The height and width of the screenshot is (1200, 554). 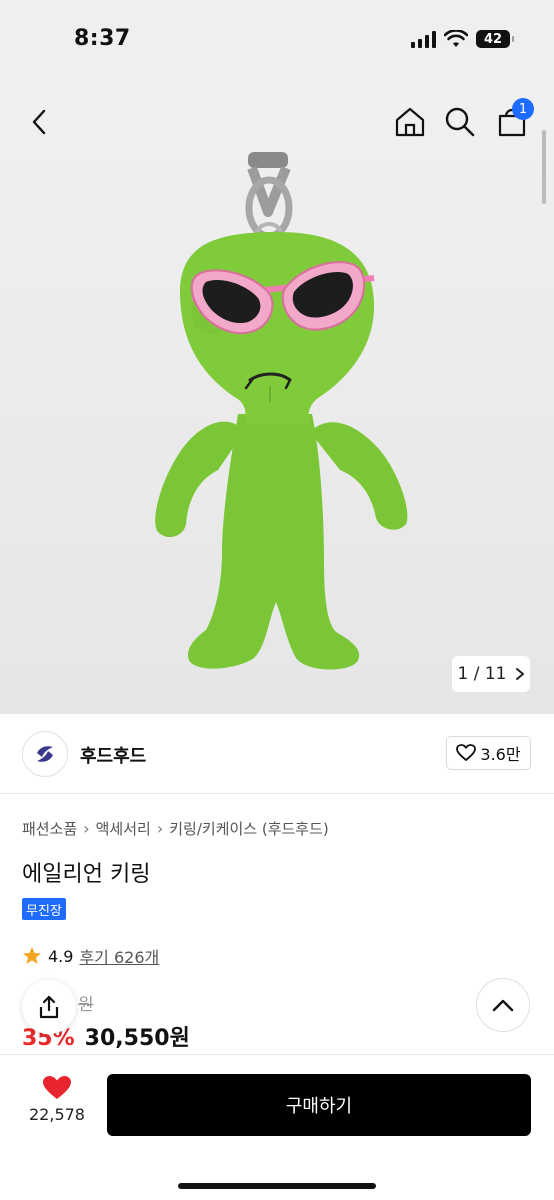 I want to click on wifi-icon, so click(x=456, y=38).